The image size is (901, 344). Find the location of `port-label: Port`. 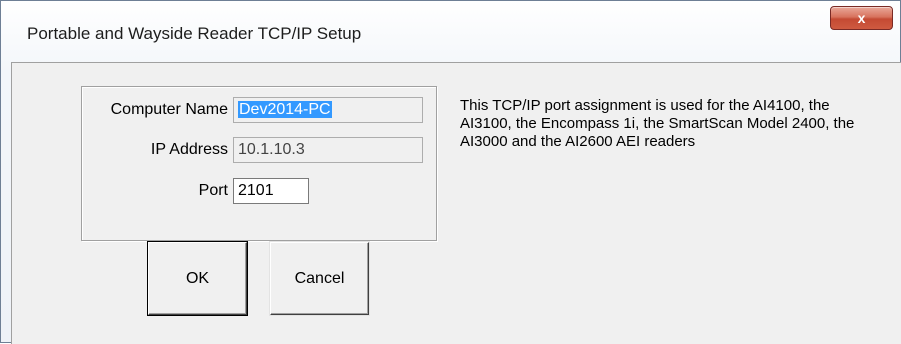

port-label: Port is located at coordinates (213, 190).